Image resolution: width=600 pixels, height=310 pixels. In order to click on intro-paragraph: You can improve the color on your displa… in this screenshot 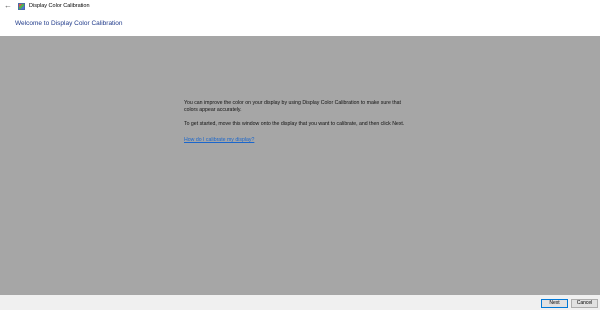, I will do `click(292, 106)`.